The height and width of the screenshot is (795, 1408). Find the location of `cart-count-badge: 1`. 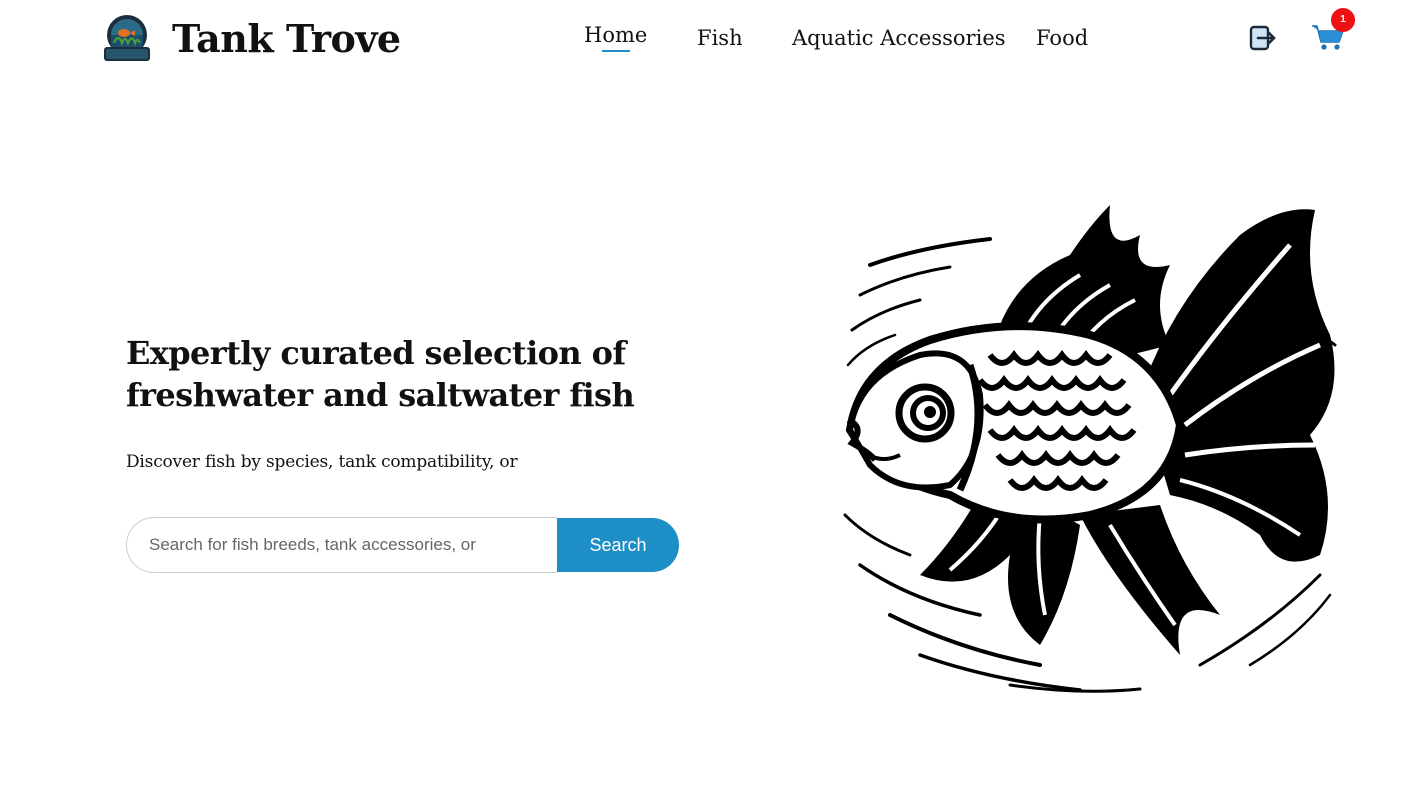

cart-count-badge: 1 is located at coordinates (1343, 20).